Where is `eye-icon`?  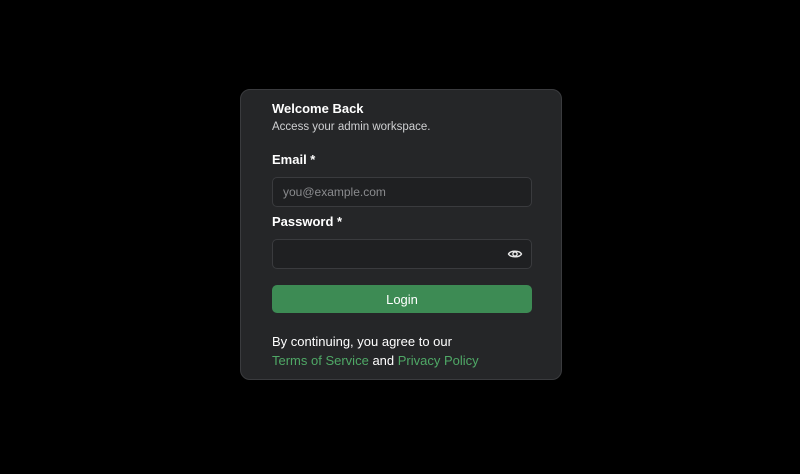 eye-icon is located at coordinates (515, 254).